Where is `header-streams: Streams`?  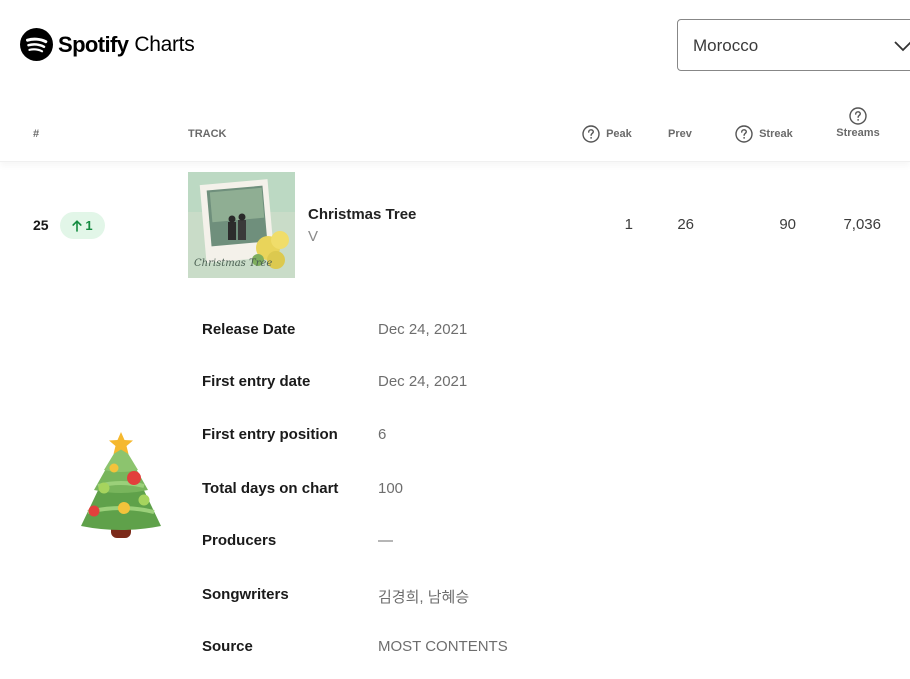 header-streams: Streams is located at coordinates (858, 123).